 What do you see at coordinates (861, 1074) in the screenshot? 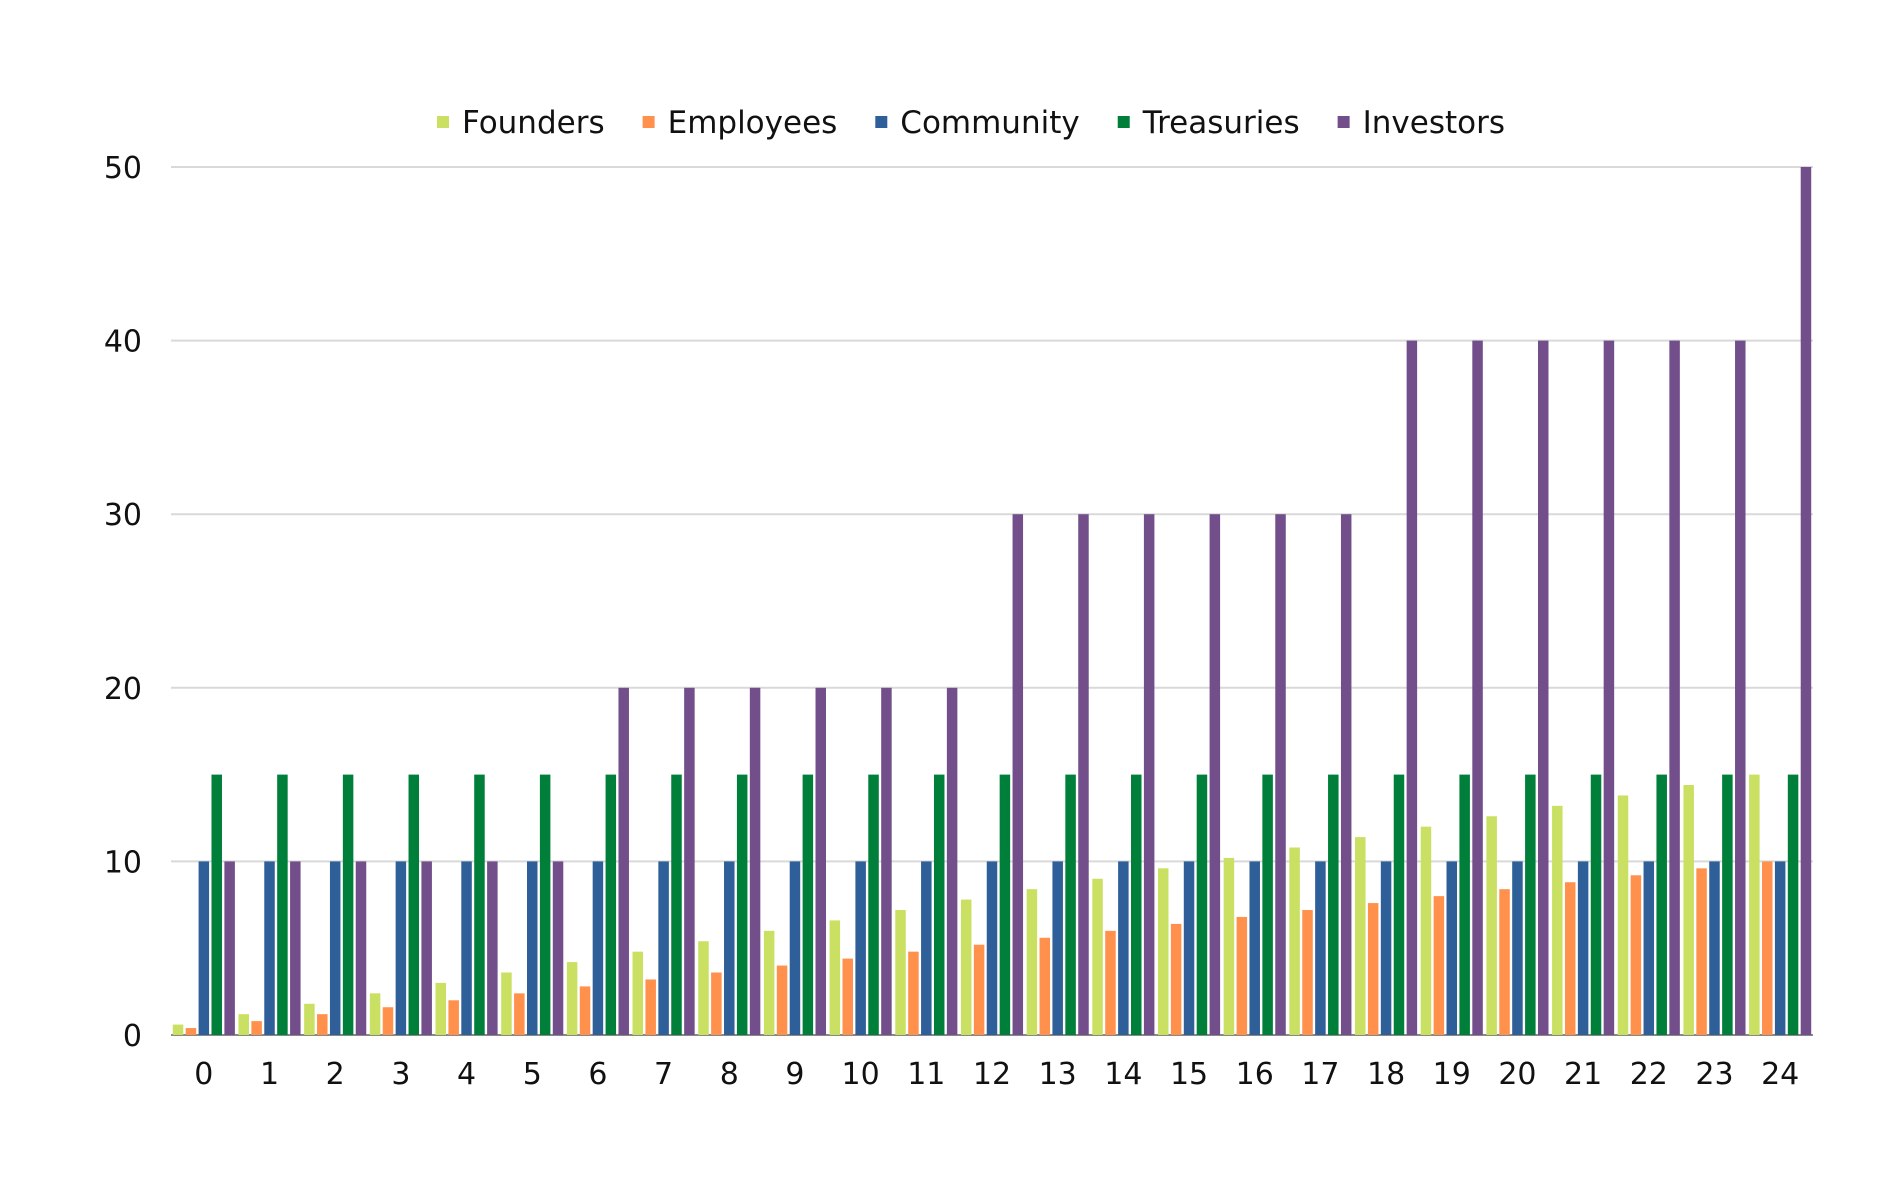
I see `x-tick-label: 10` at bounding box center [861, 1074].